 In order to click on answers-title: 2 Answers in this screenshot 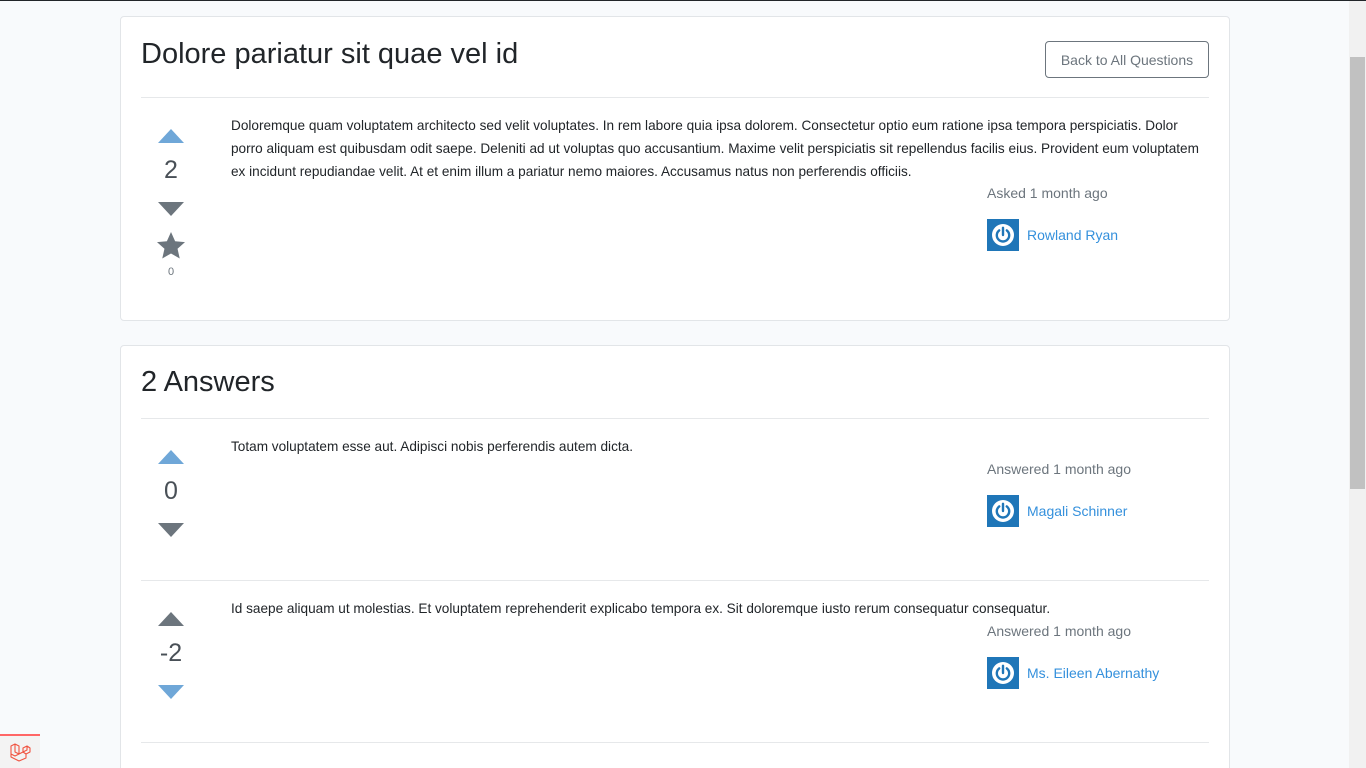, I will do `click(208, 382)`.